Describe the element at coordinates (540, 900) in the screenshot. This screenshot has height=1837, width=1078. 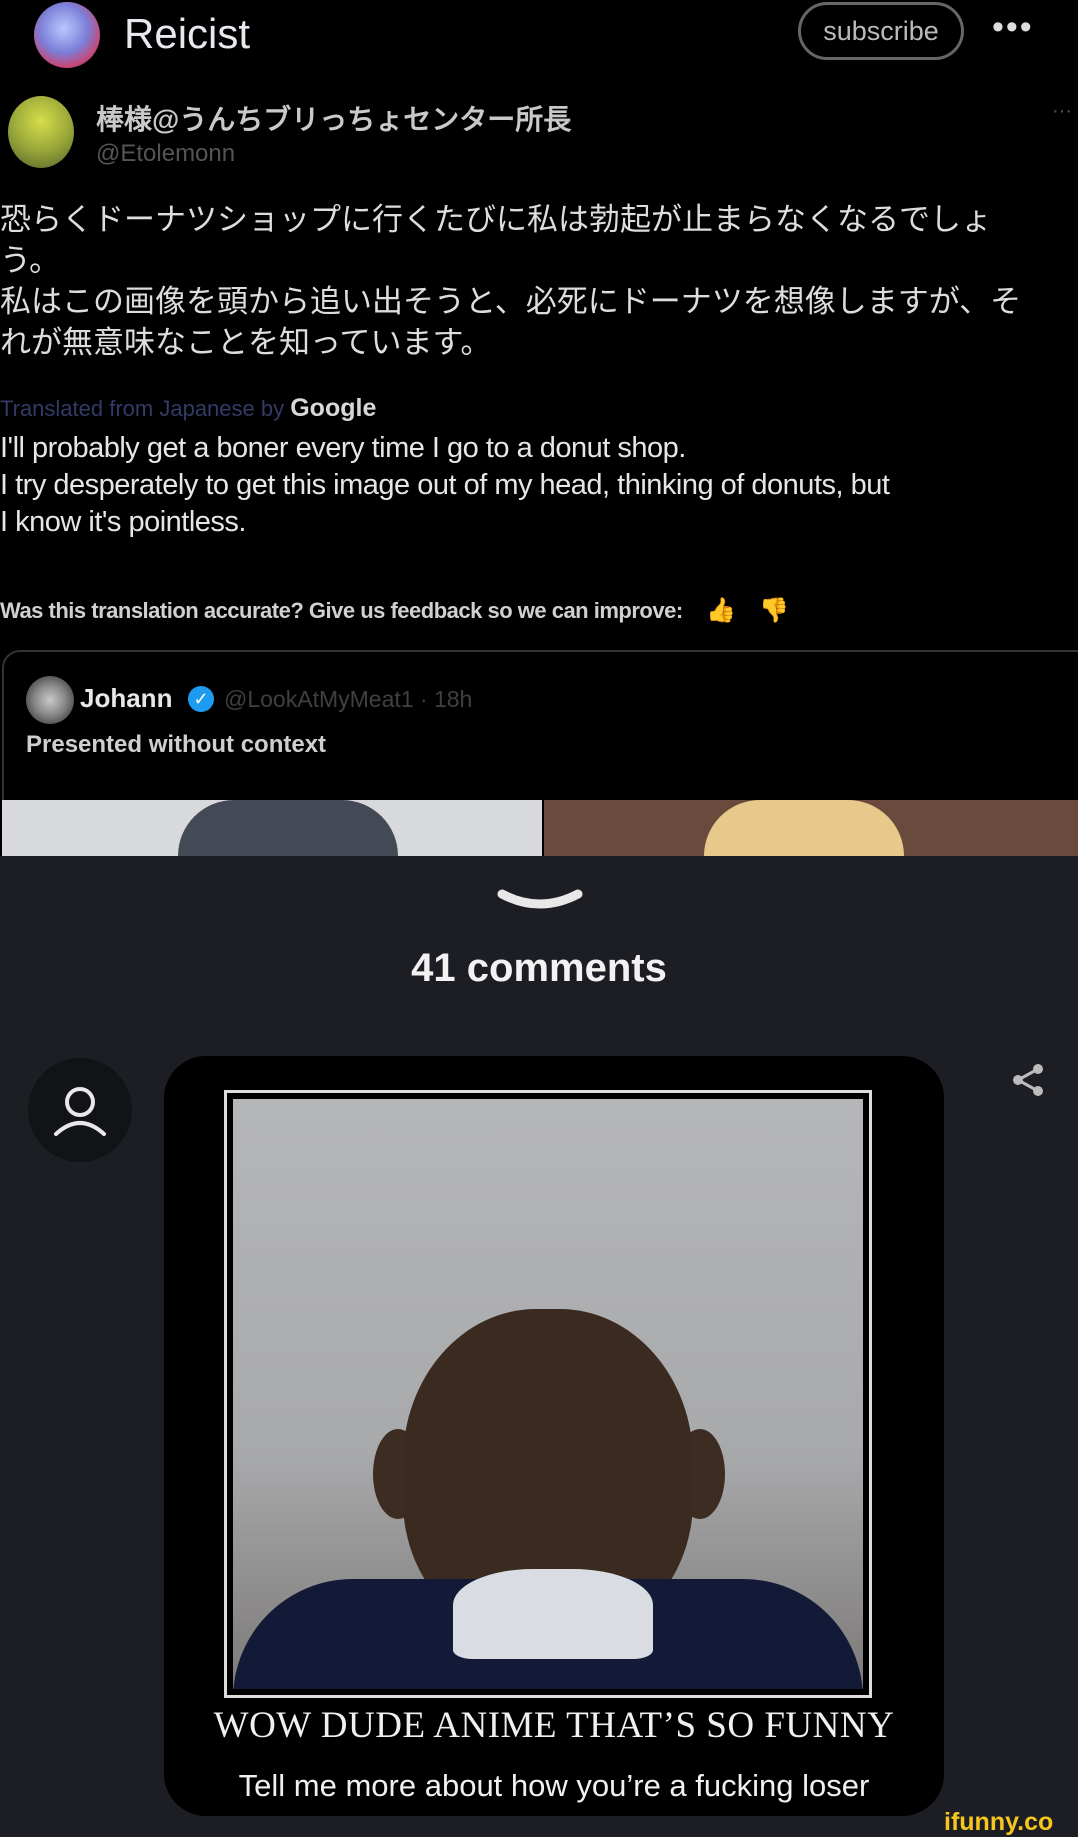
I see `chevron-down-icon` at that location.